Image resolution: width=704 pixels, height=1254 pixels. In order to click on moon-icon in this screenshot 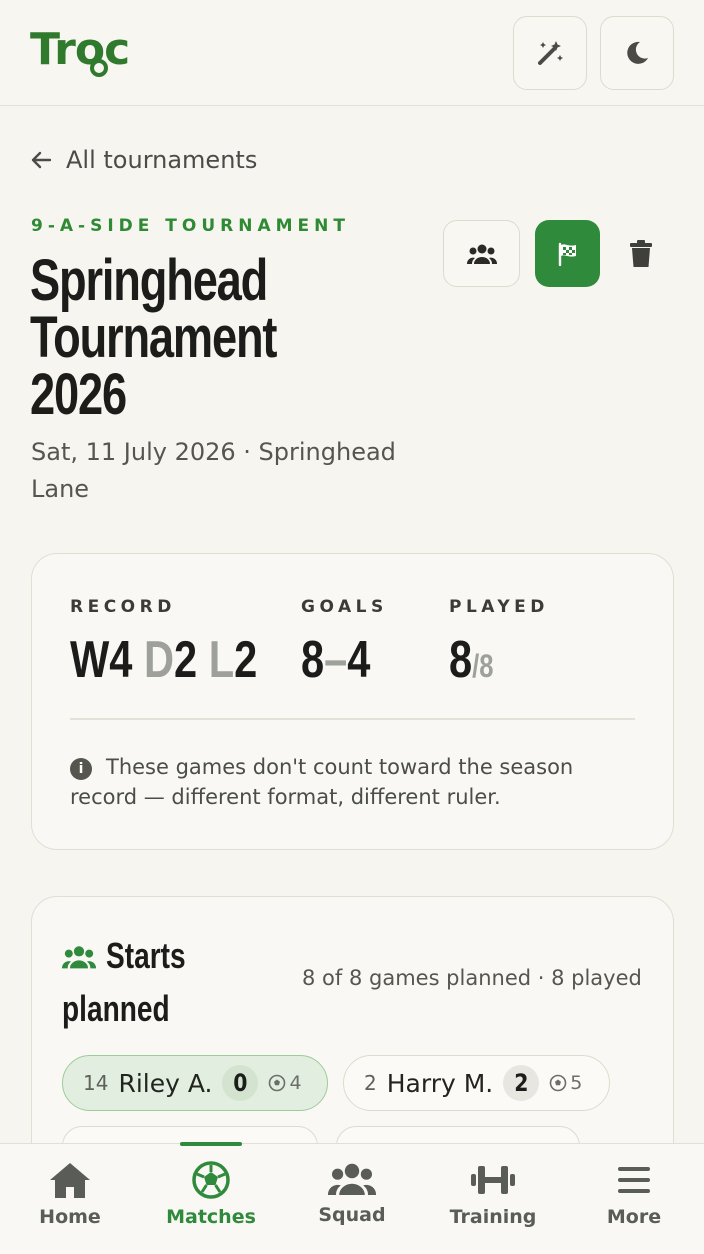, I will do `click(637, 52)`.